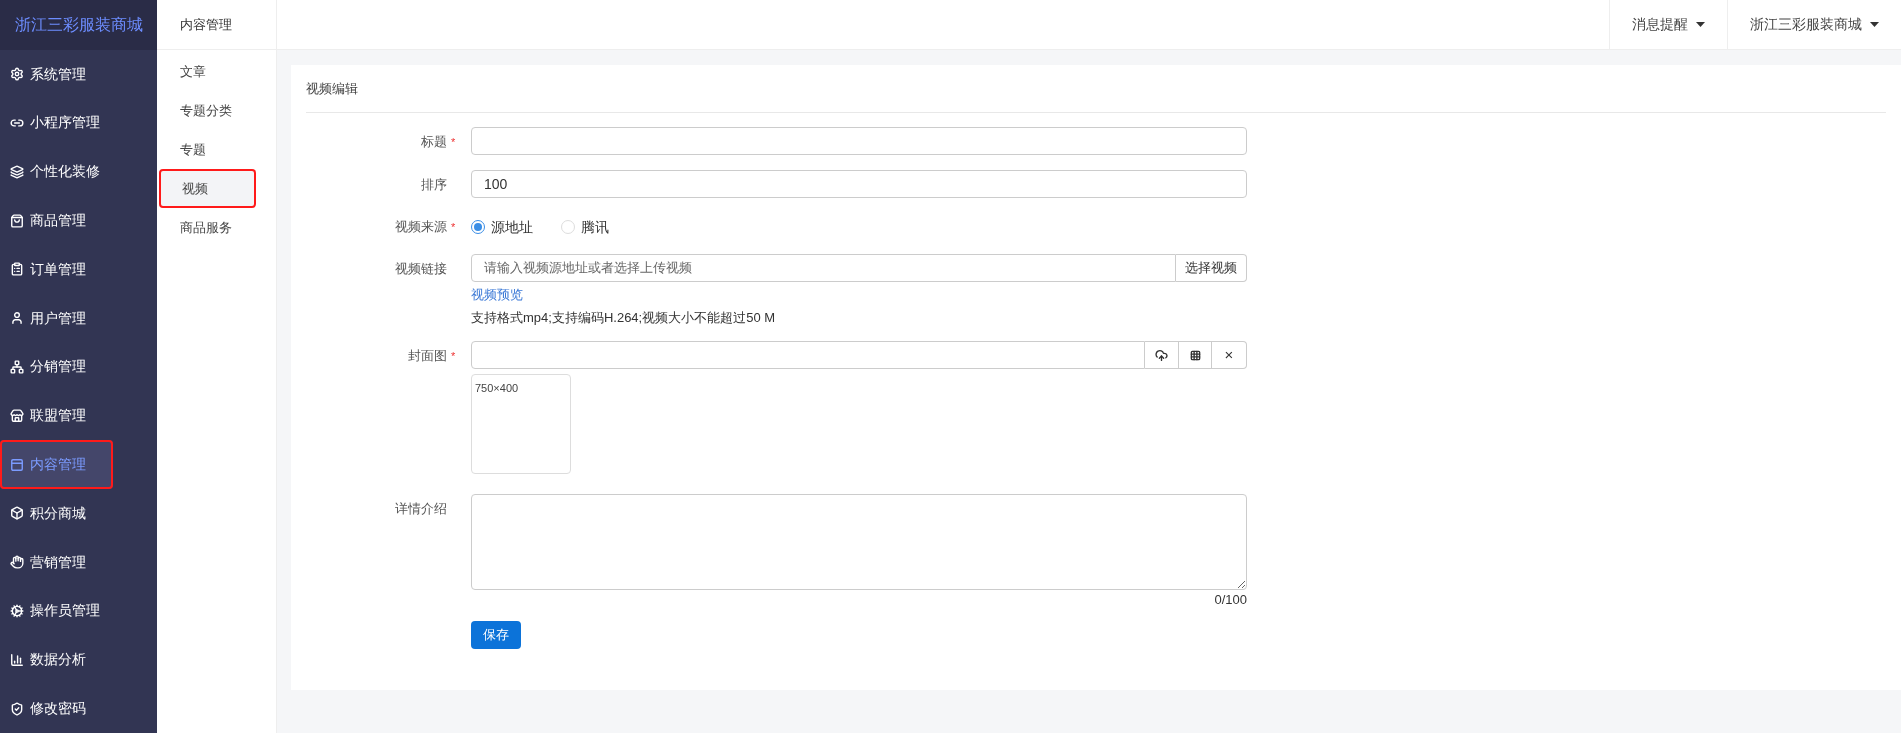 The height and width of the screenshot is (733, 1901). Describe the element at coordinates (17, 464) in the screenshot. I see `panel-icon` at that location.